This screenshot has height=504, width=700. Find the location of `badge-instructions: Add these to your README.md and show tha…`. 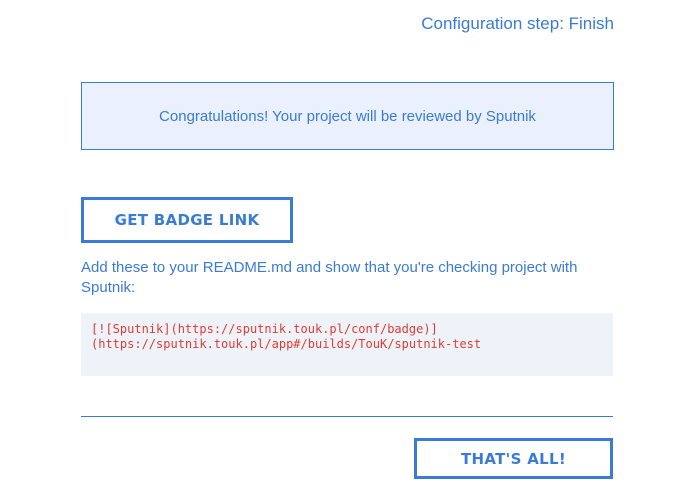

badge-instructions: Add these to your README.md and show tha… is located at coordinates (329, 277).